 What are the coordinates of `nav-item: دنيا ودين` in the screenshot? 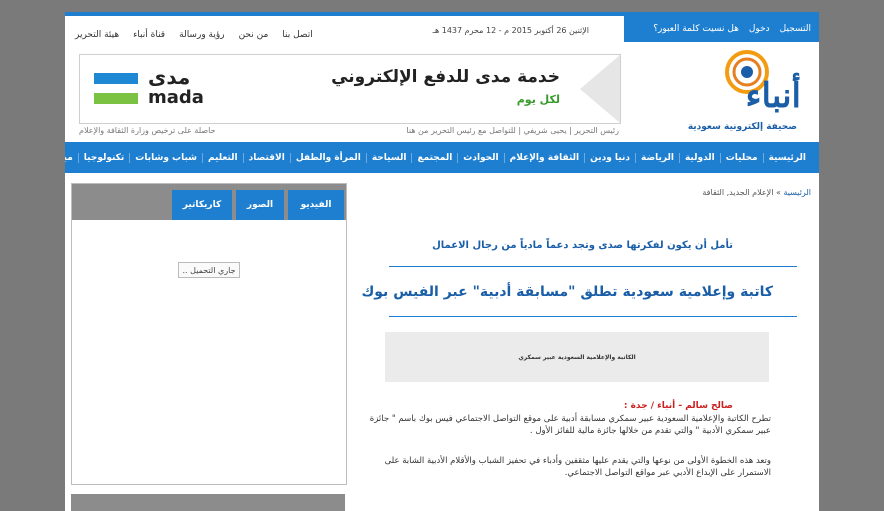 It's located at (609, 157).